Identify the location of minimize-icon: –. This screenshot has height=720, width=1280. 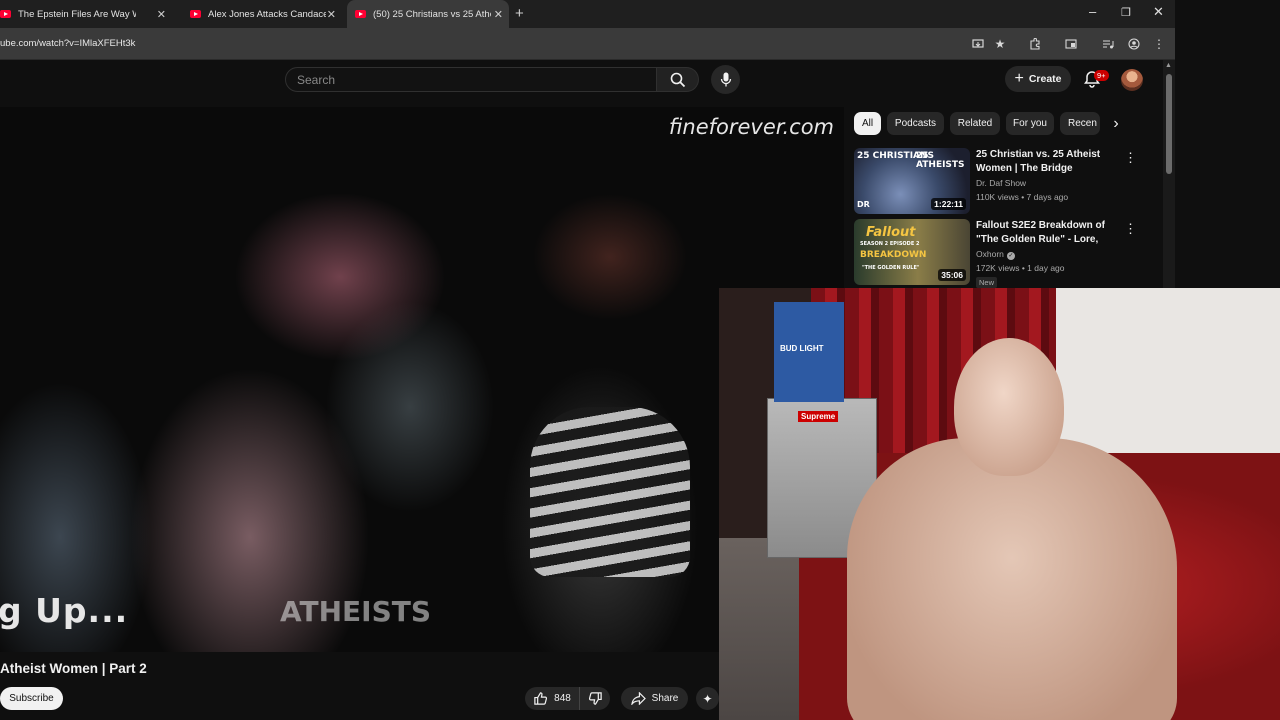
(1092, 11).